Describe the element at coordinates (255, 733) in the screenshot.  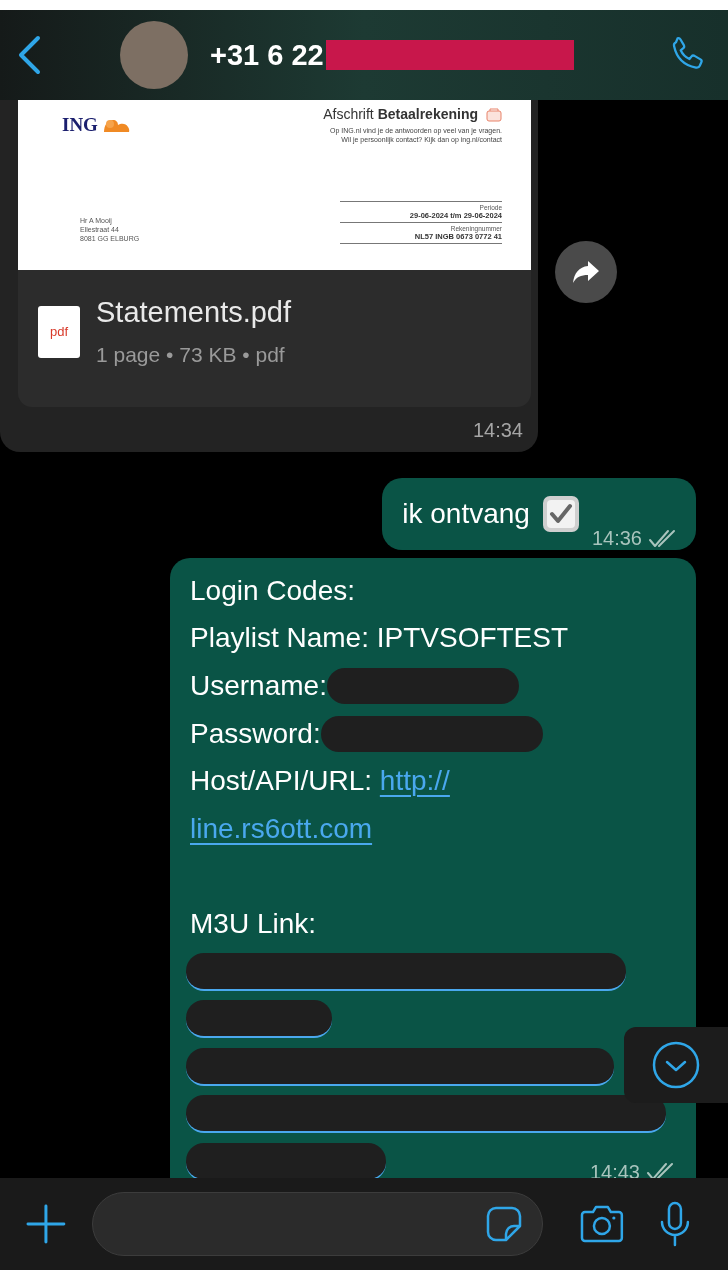
I see `message-text: Password:` at that location.